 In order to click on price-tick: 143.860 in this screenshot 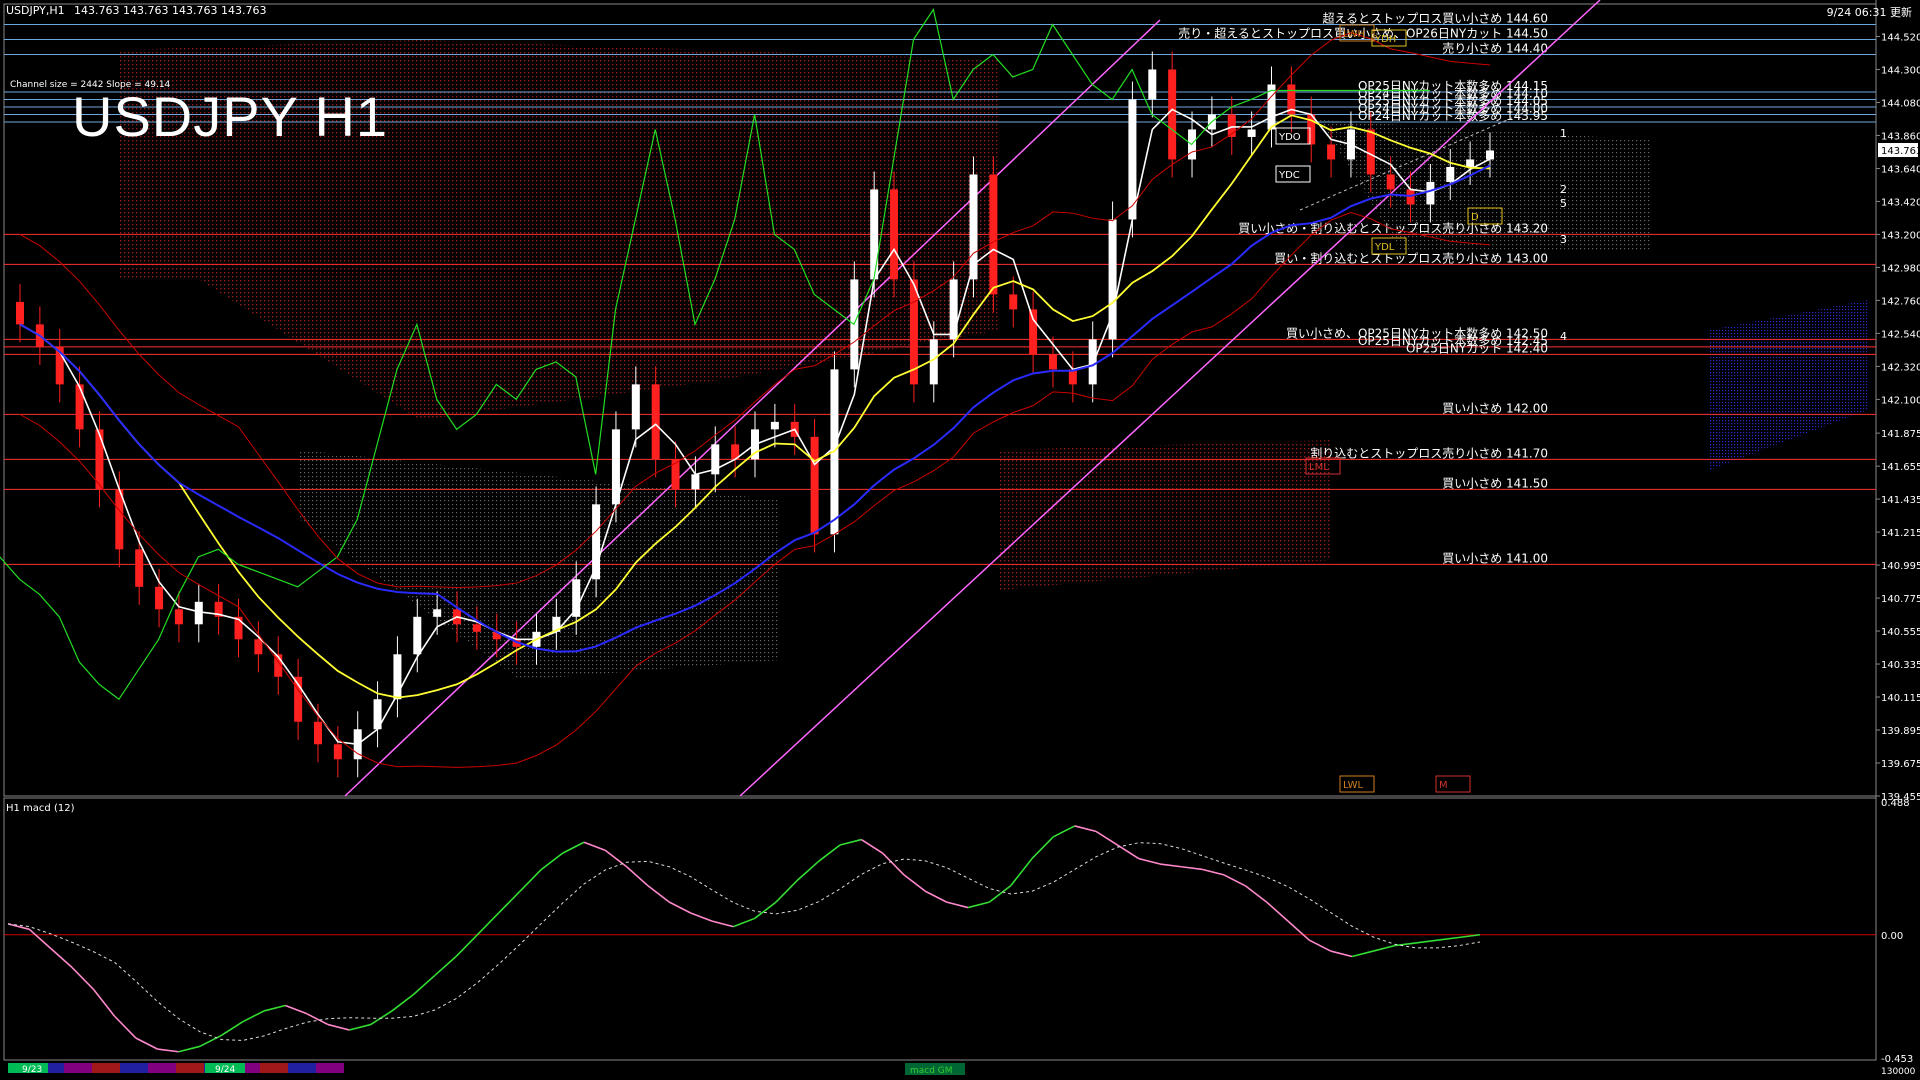, I will do `click(1900, 136)`.